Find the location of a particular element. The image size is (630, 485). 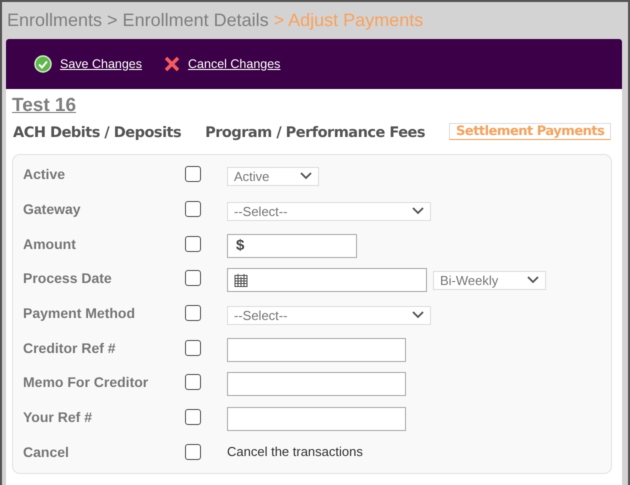

calendar-icon is located at coordinates (241, 280).